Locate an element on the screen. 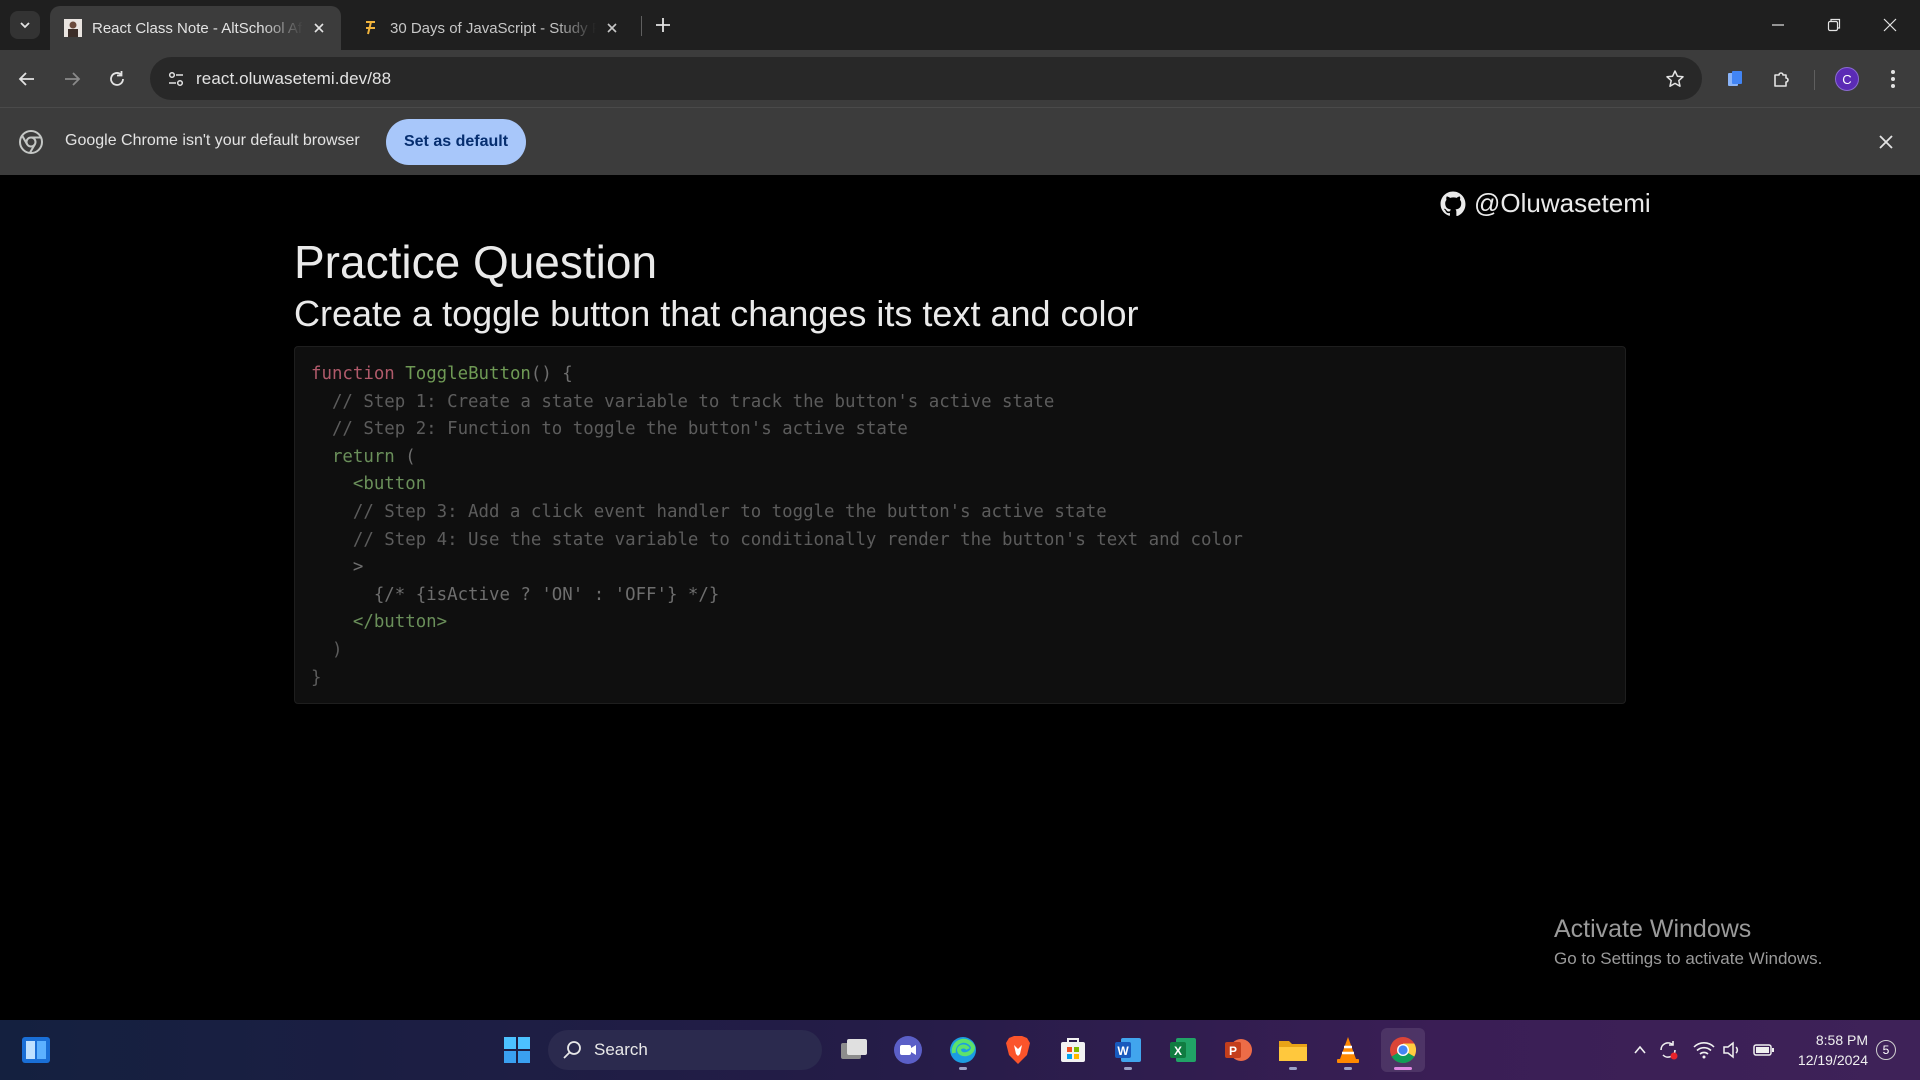 The width and height of the screenshot is (1920, 1080). taskbar-search: Search is located at coordinates (685, 1050).